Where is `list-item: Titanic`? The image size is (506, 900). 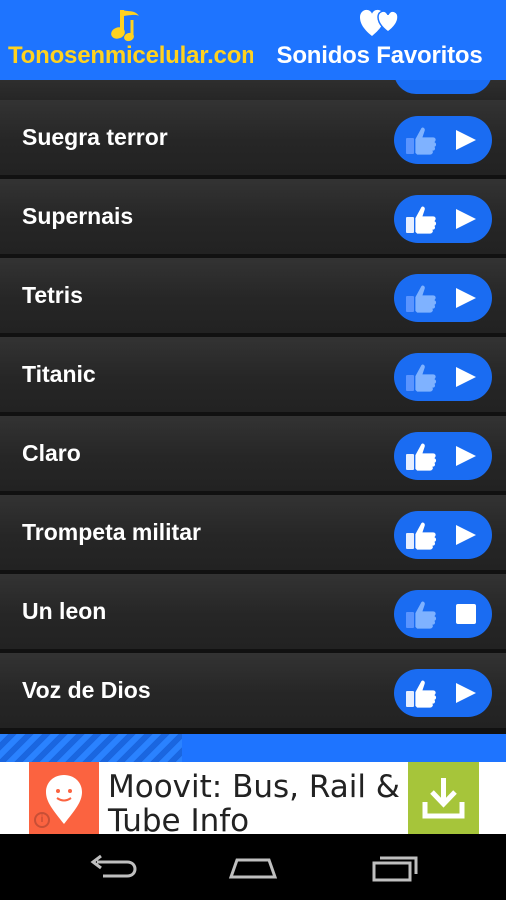
list-item: Titanic is located at coordinates (253, 375).